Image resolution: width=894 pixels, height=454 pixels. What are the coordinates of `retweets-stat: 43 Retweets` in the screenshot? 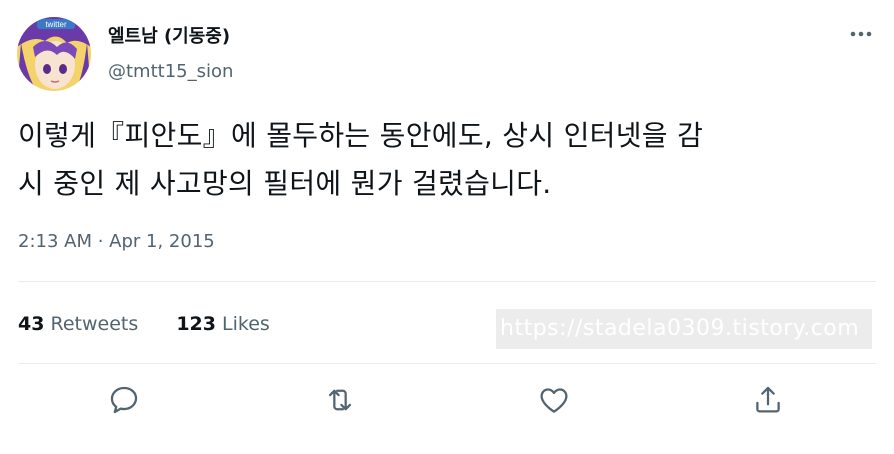 It's located at (78, 324).